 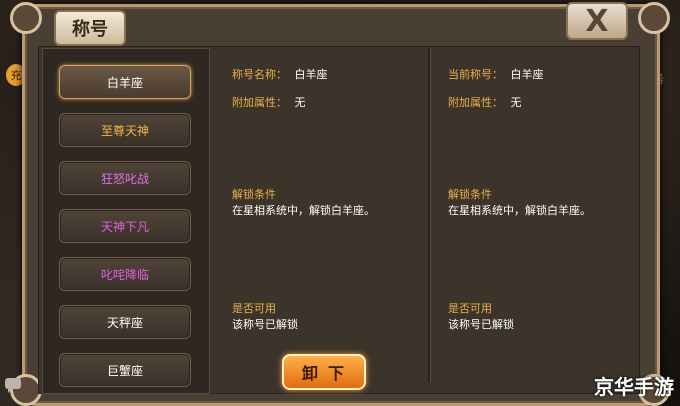 I want to click on title-list-item-label: 狂怒叱战, so click(x=124, y=178).